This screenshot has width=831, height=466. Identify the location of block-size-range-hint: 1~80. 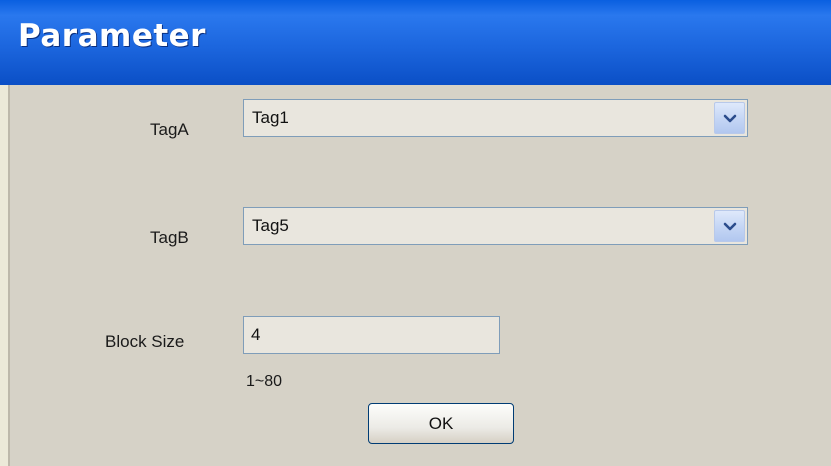
(264, 381).